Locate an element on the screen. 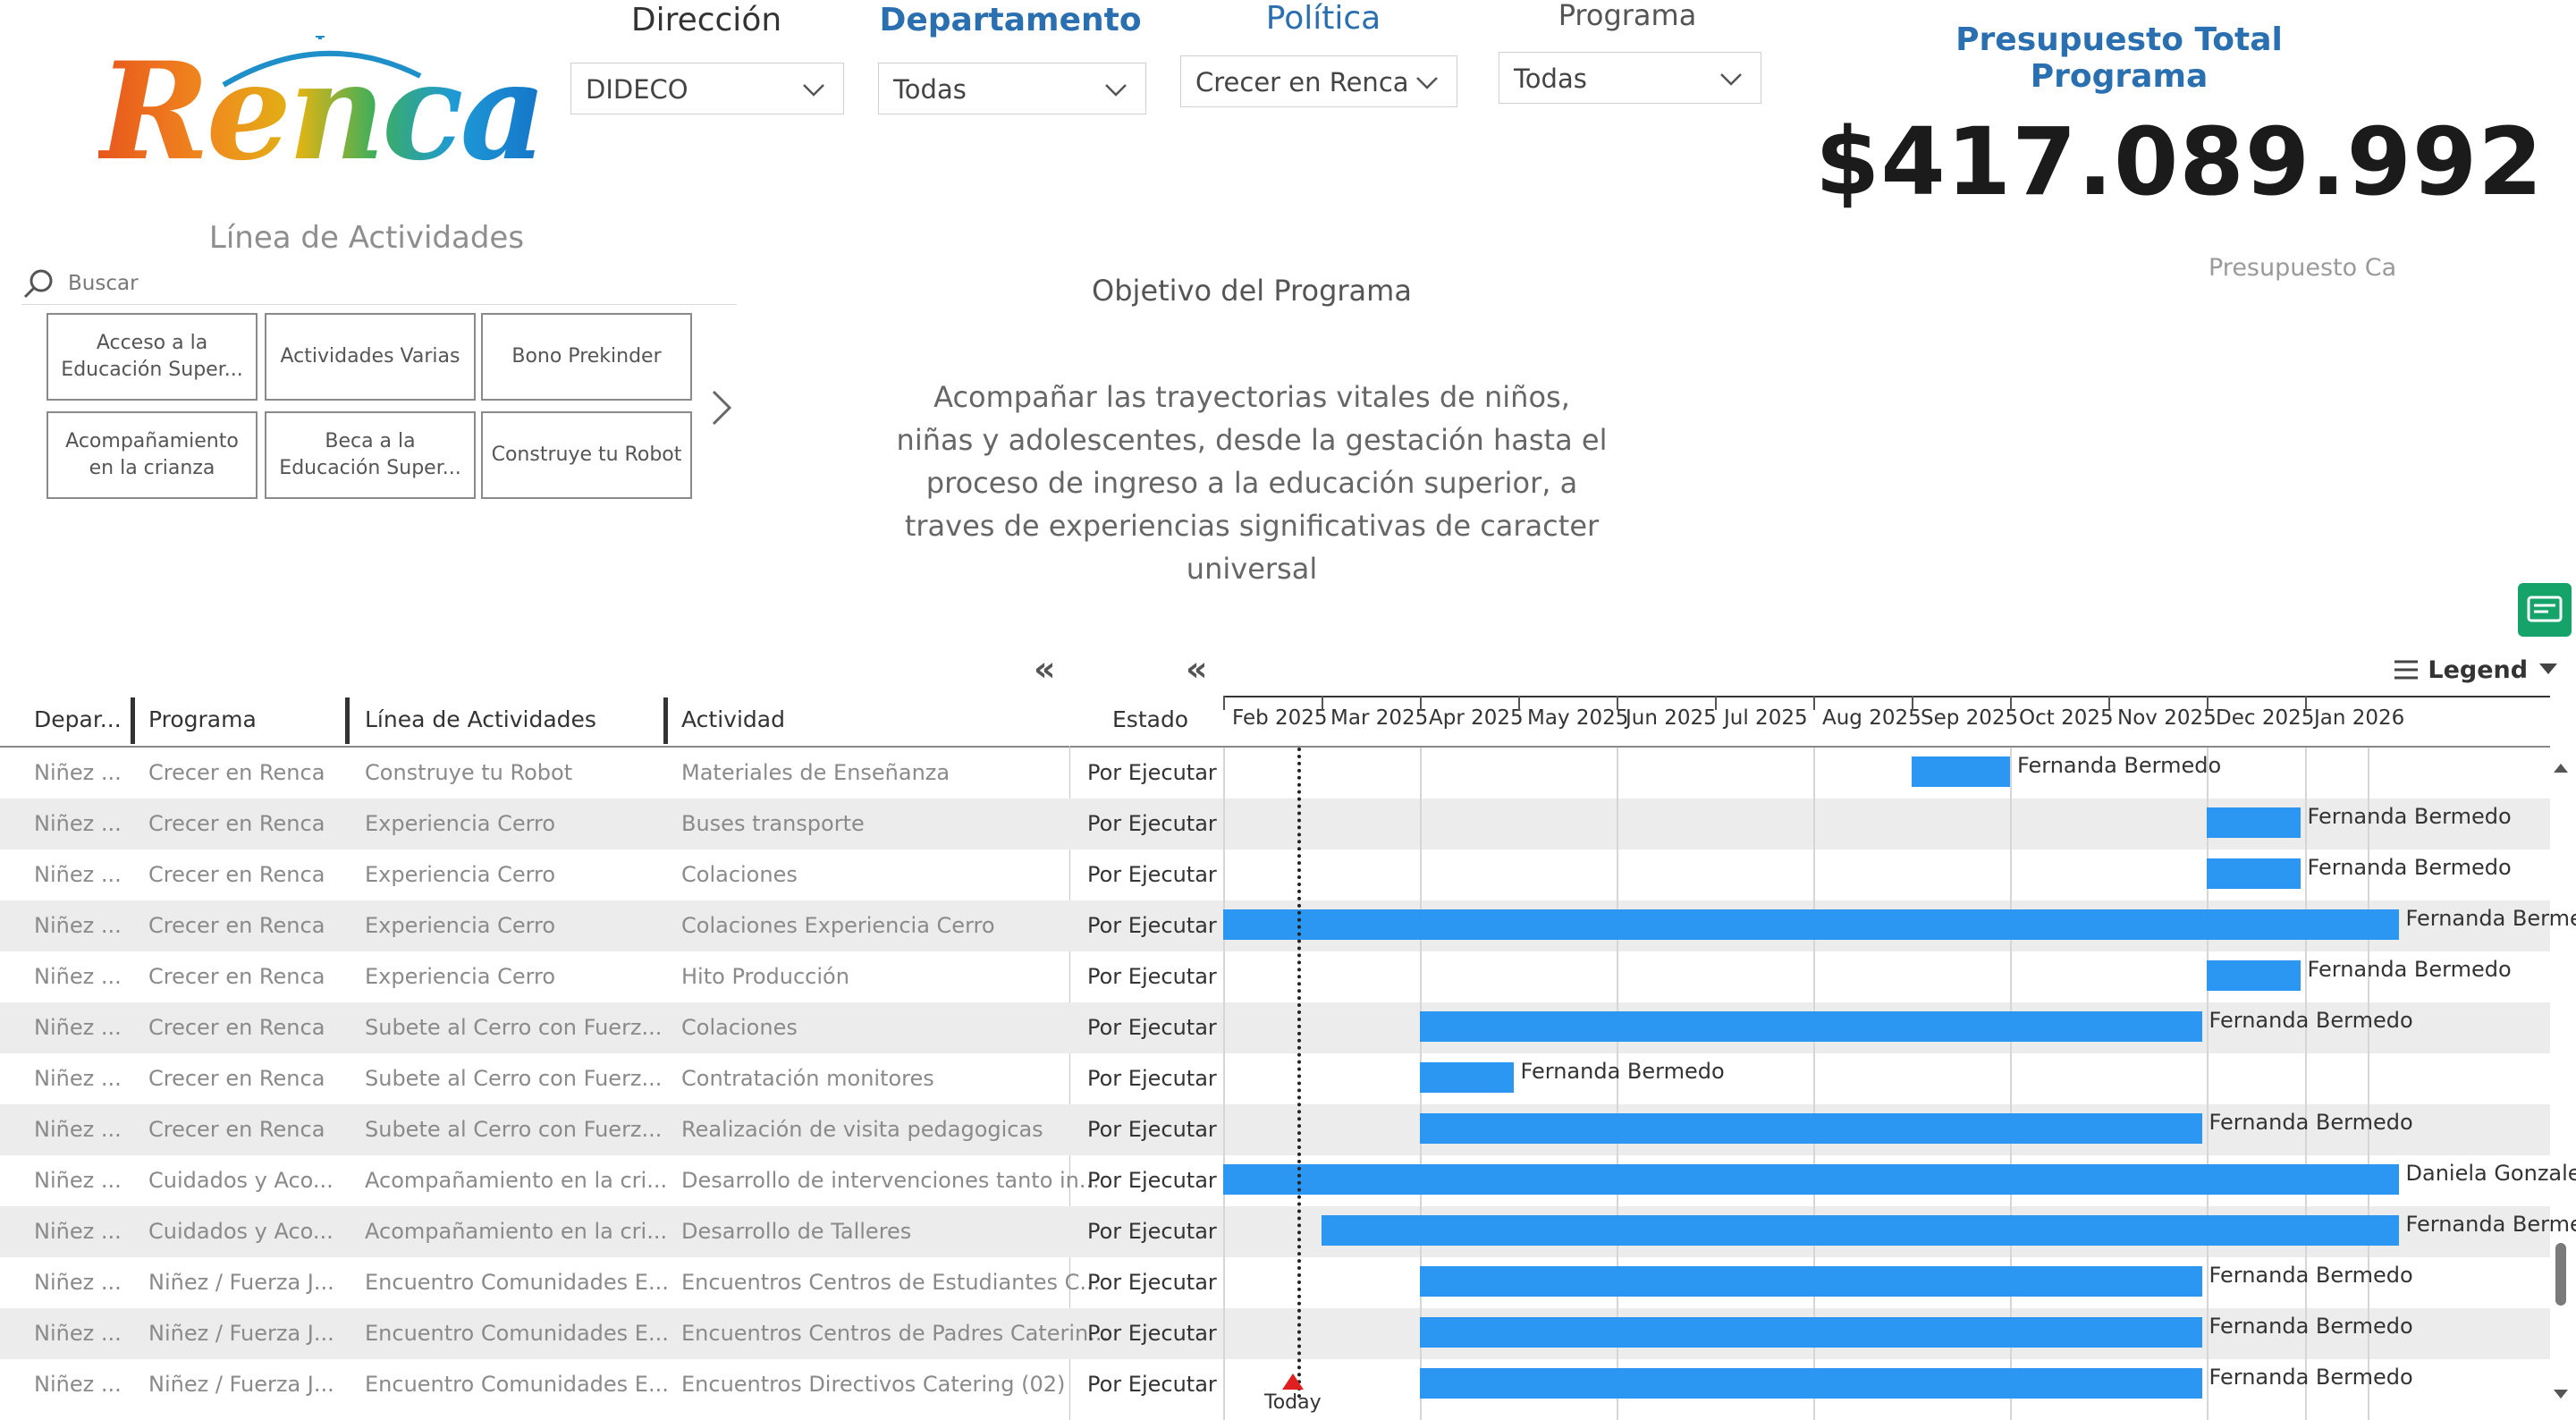  linea-chip: Actividades Varias is located at coordinates (370, 357).